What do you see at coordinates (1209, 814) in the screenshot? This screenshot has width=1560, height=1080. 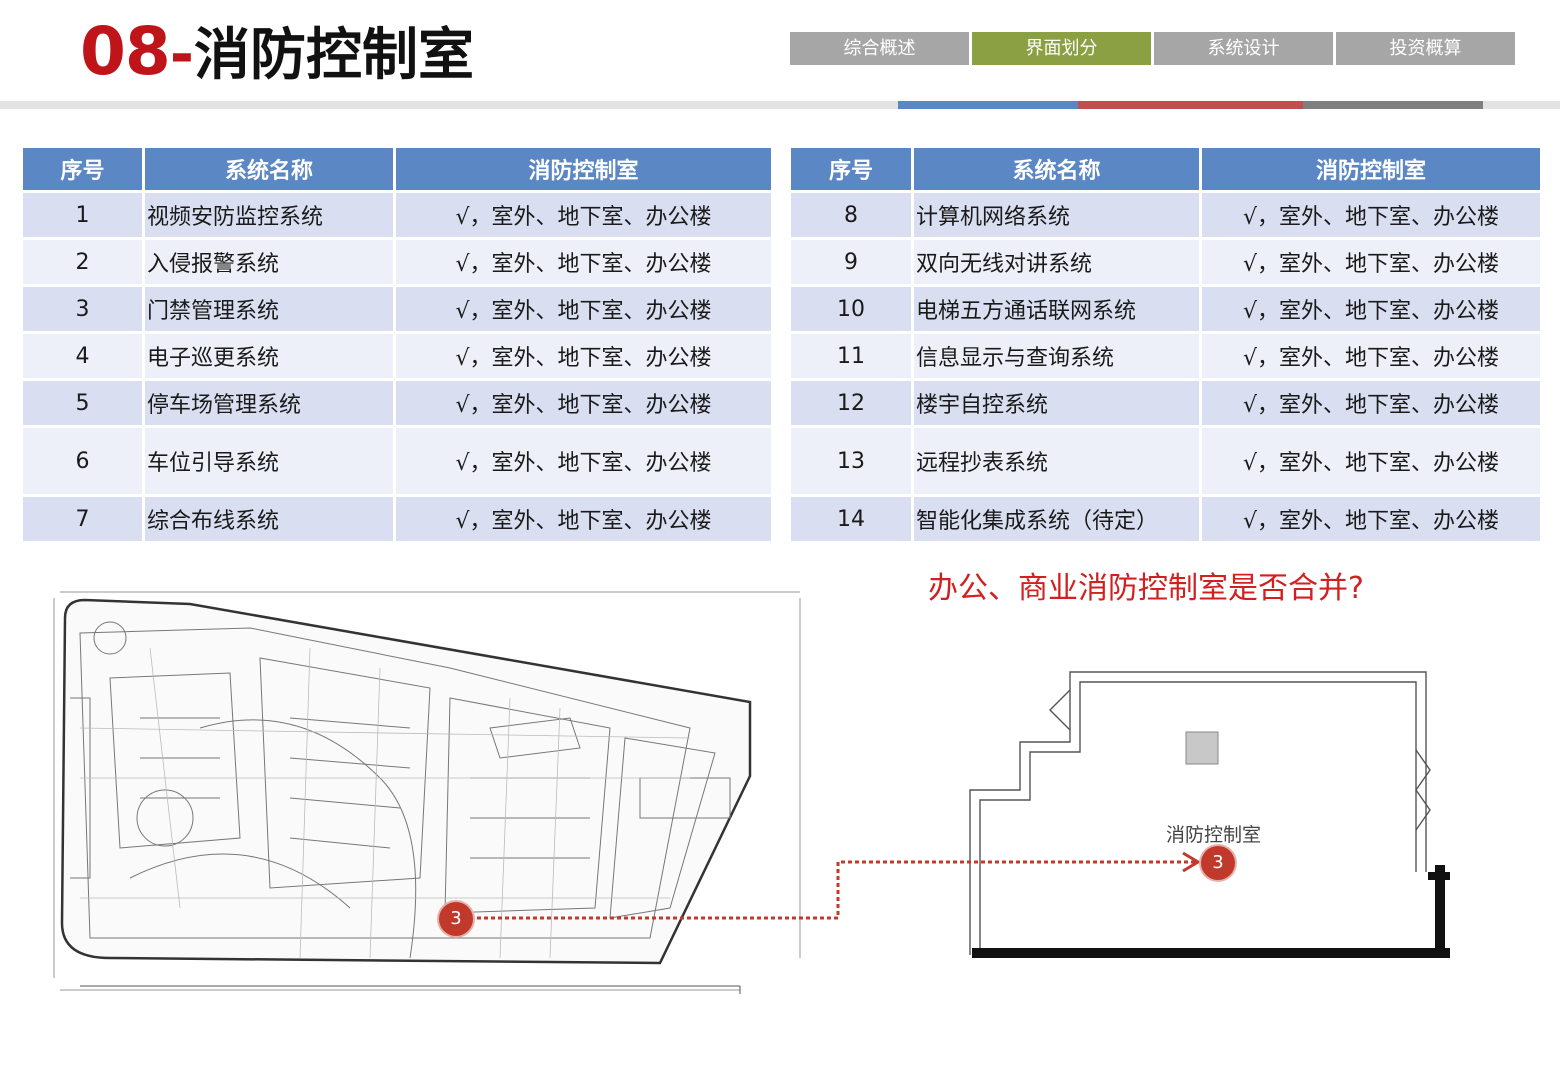 I see `control-room-detail` at bounding box center [1209, 814].